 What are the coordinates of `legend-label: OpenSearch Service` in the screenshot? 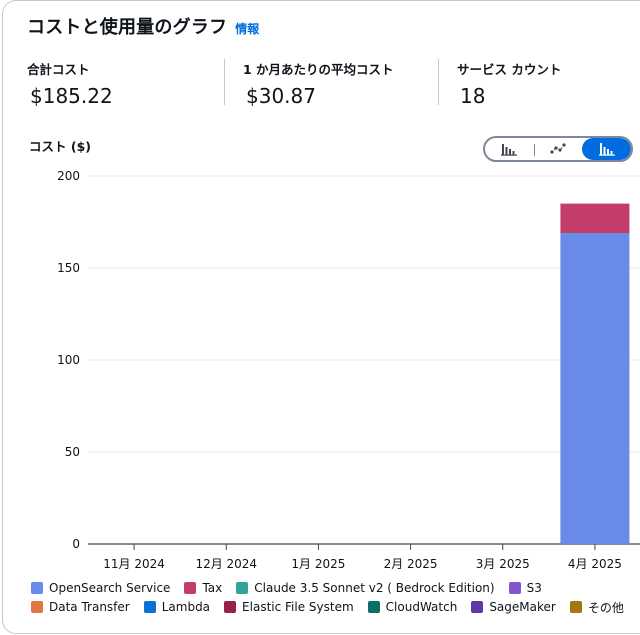 It's located at (110, 588).